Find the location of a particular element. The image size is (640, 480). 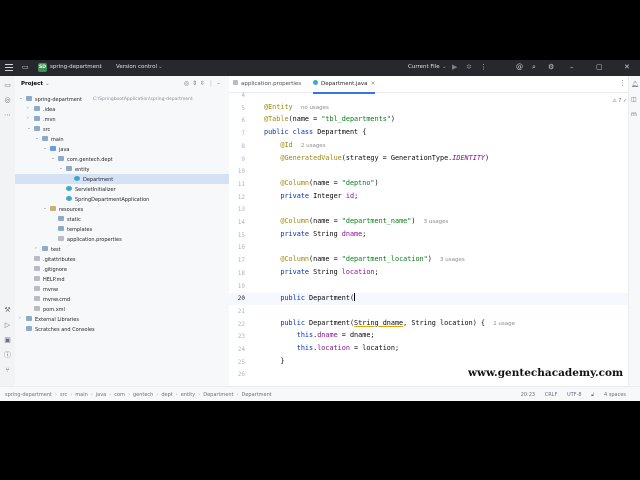

breadcrumb-item: com is located at coordinates (119, 395).